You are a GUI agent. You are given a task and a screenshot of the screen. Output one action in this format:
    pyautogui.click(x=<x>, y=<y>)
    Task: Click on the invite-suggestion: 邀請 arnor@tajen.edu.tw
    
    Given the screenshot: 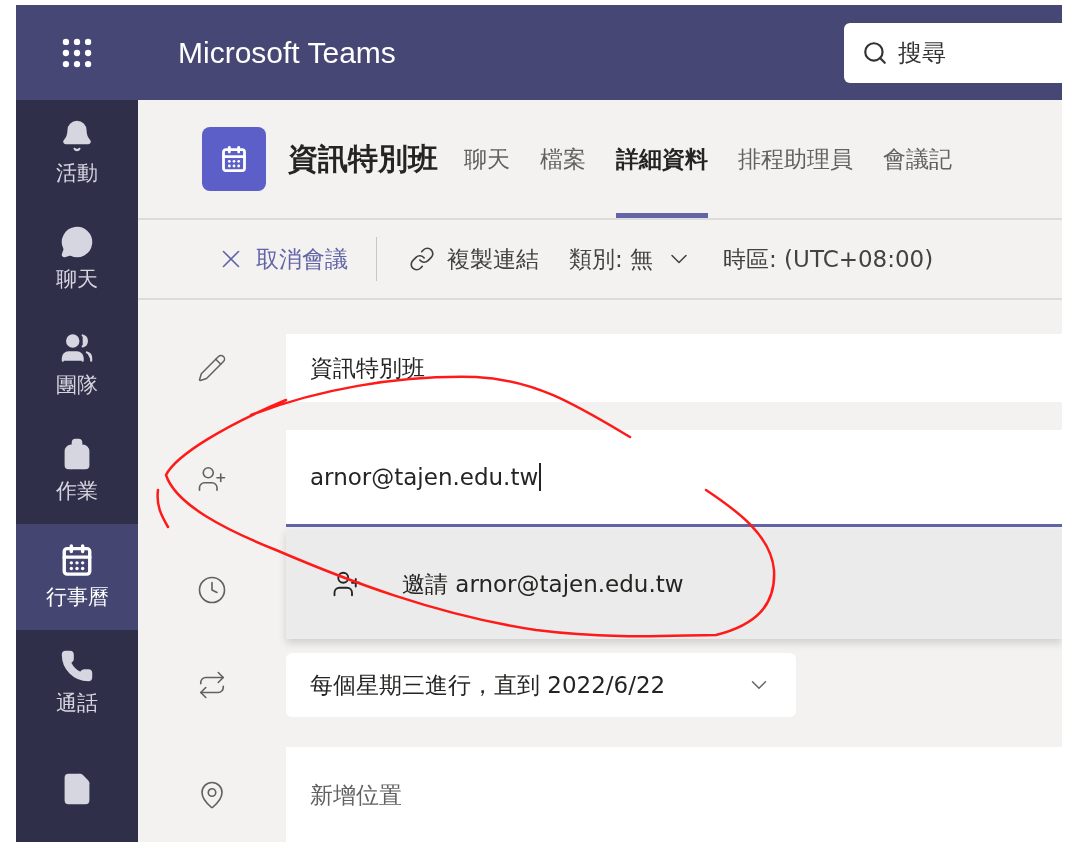 What is the action you would take?
    pyautogui.click(x=674, y=584)
    